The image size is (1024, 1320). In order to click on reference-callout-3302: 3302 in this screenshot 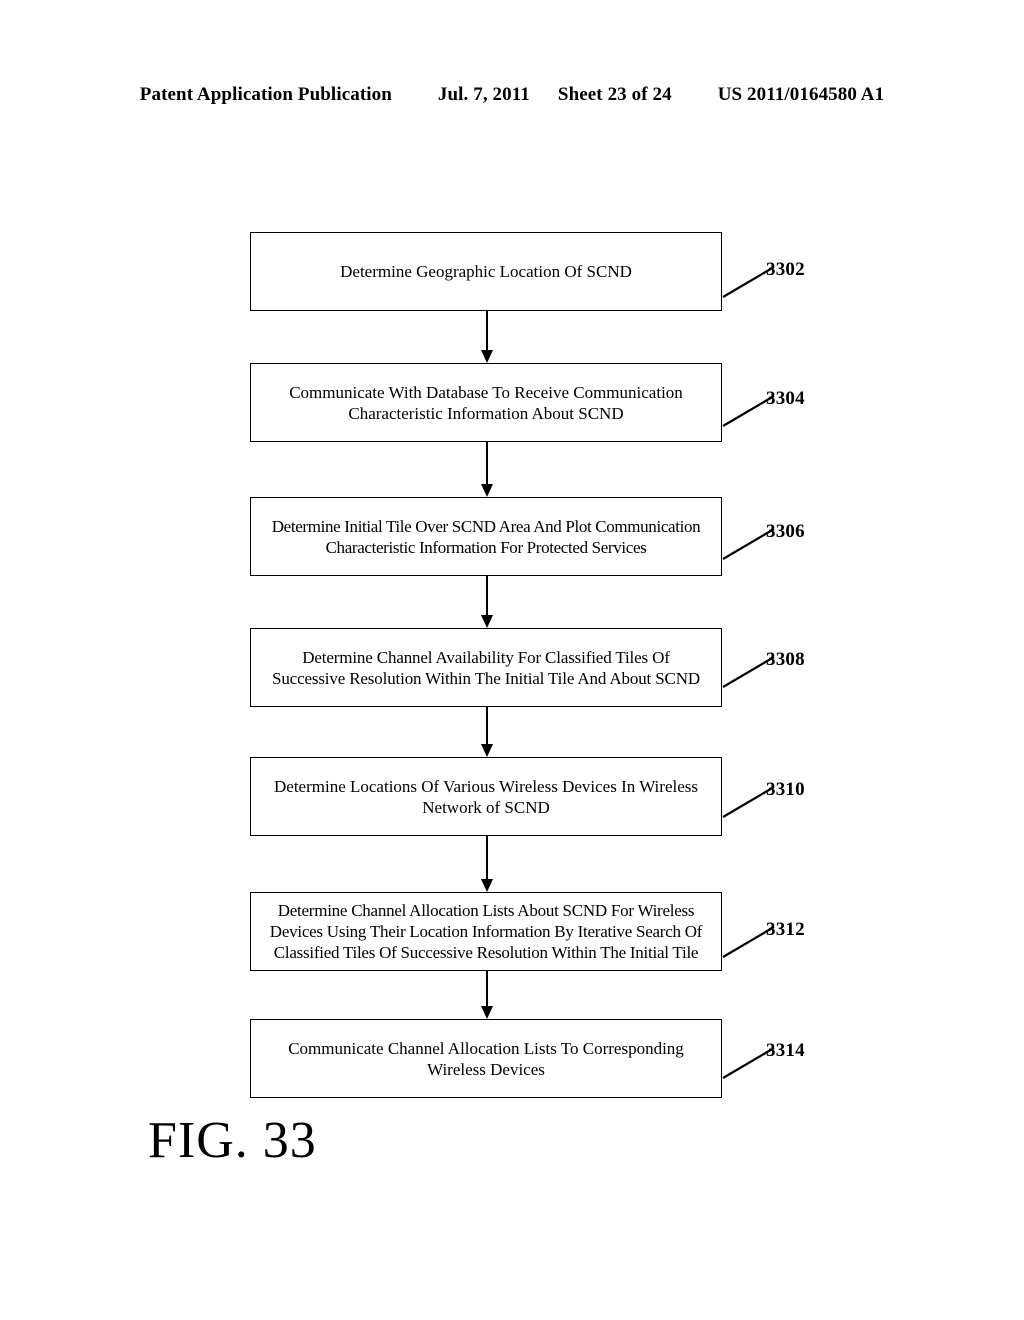, I will do `click(822, 287)`.